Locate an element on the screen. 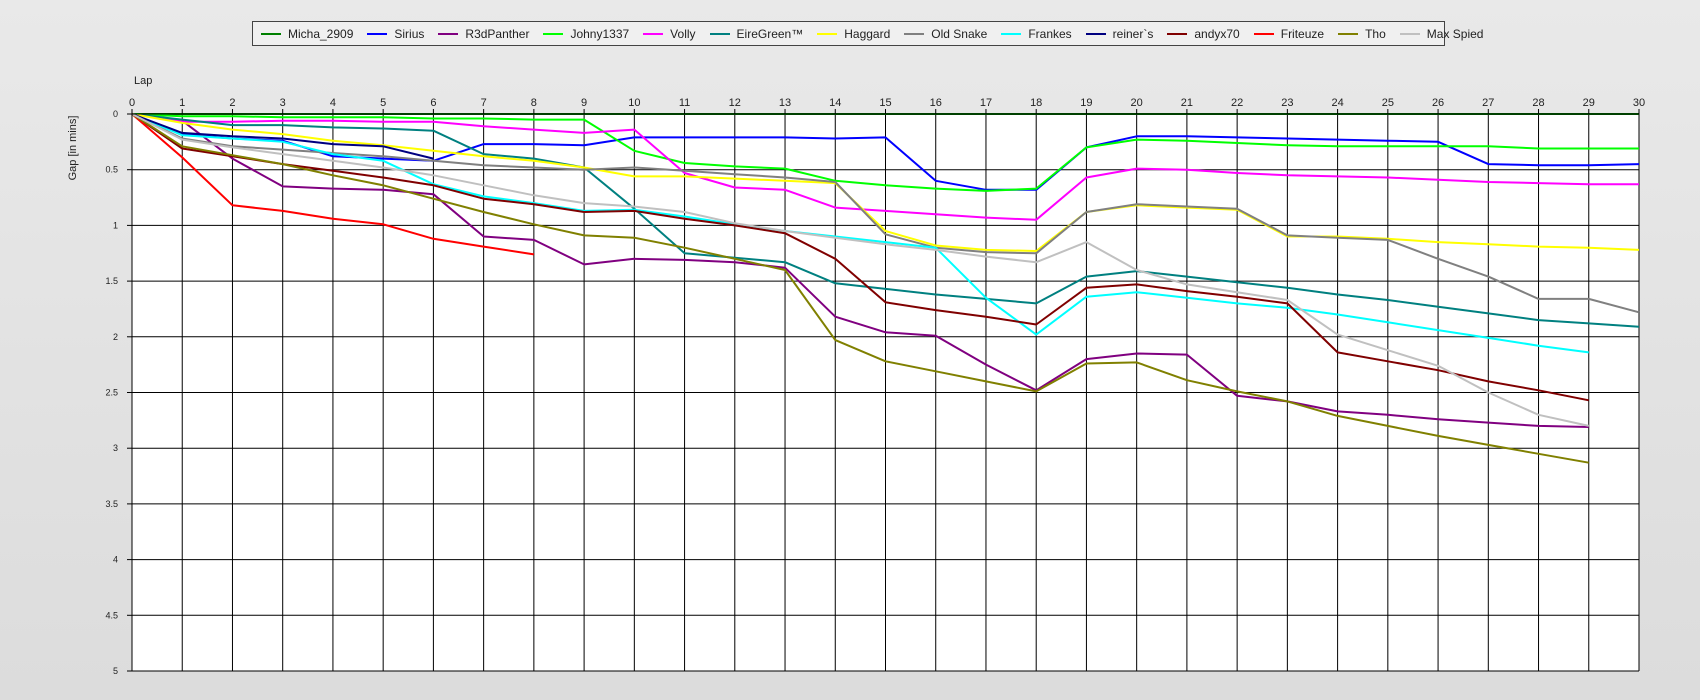 The image size is (1700, 700). y-tick-label: 4.5 is located at coordinates (111, 615).